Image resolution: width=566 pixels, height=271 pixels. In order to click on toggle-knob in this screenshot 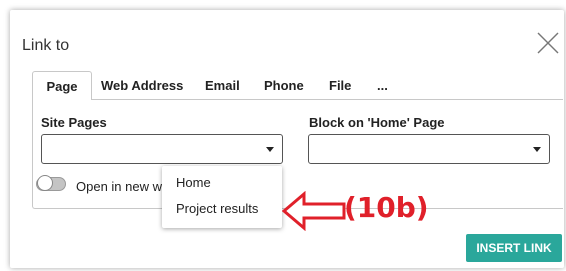, I will do `click(45, 183)`.